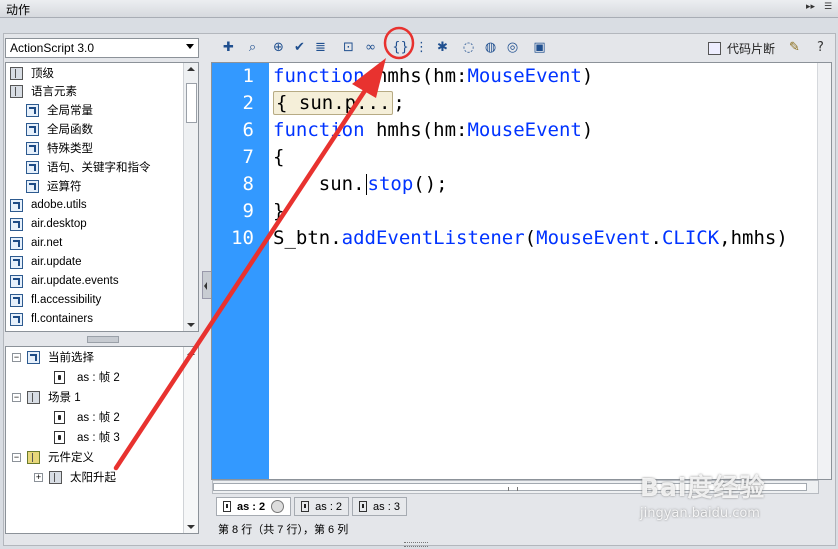 The image size is (838, 549). What do you see at coordinates (379, 506) in the screenshot?
I see `tab-script: as : 3` at bounding box center [379, 506].